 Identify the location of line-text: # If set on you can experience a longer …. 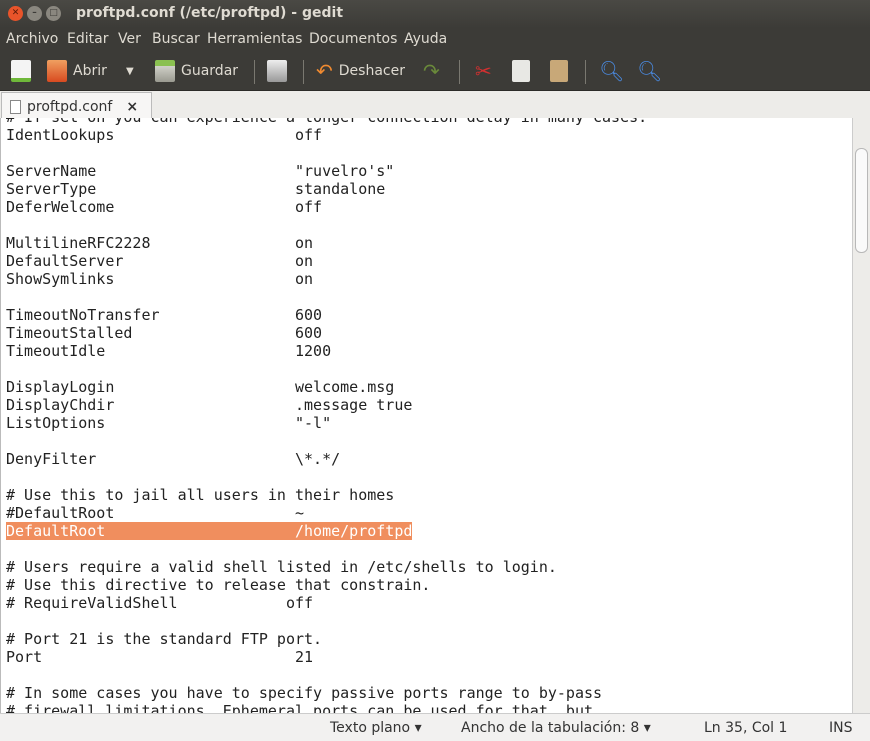
(326, 122).